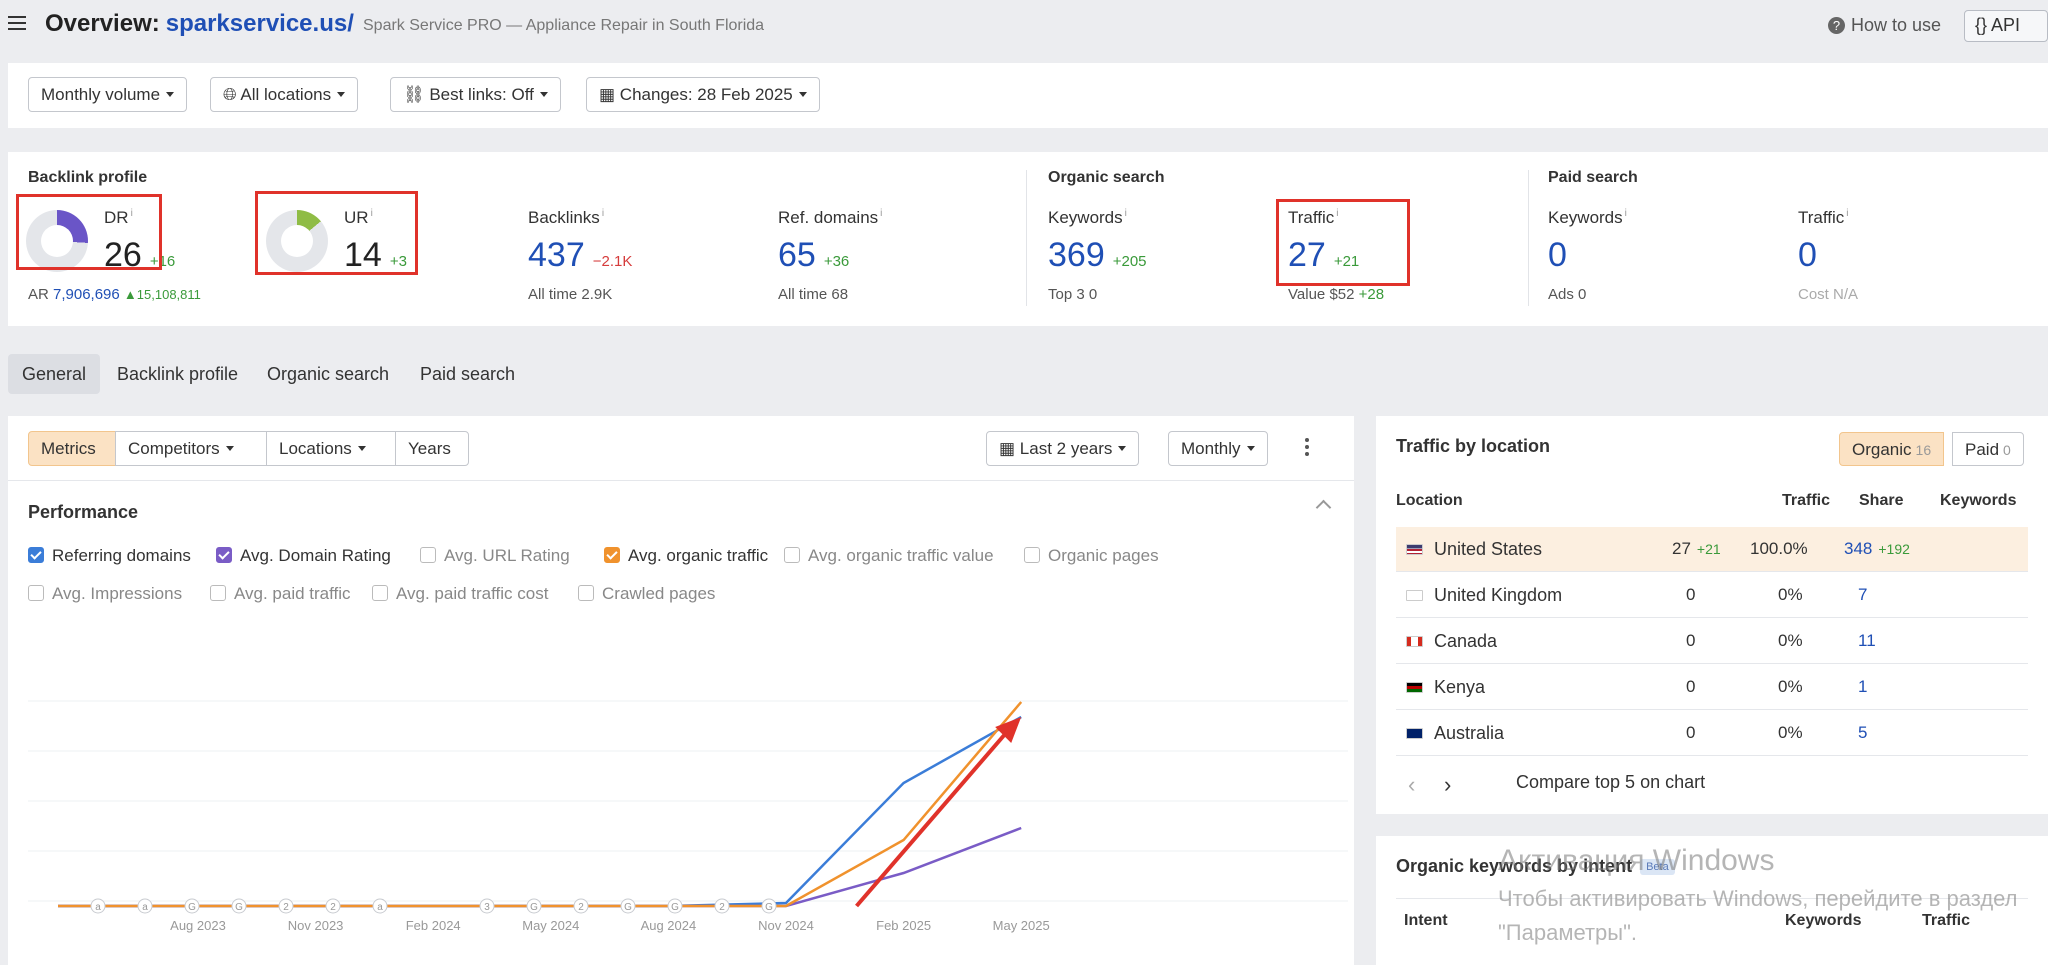  Describe the element at coordinates (72, 448) in the screenshot. I see `segment-metrics: Metrics` at that location.